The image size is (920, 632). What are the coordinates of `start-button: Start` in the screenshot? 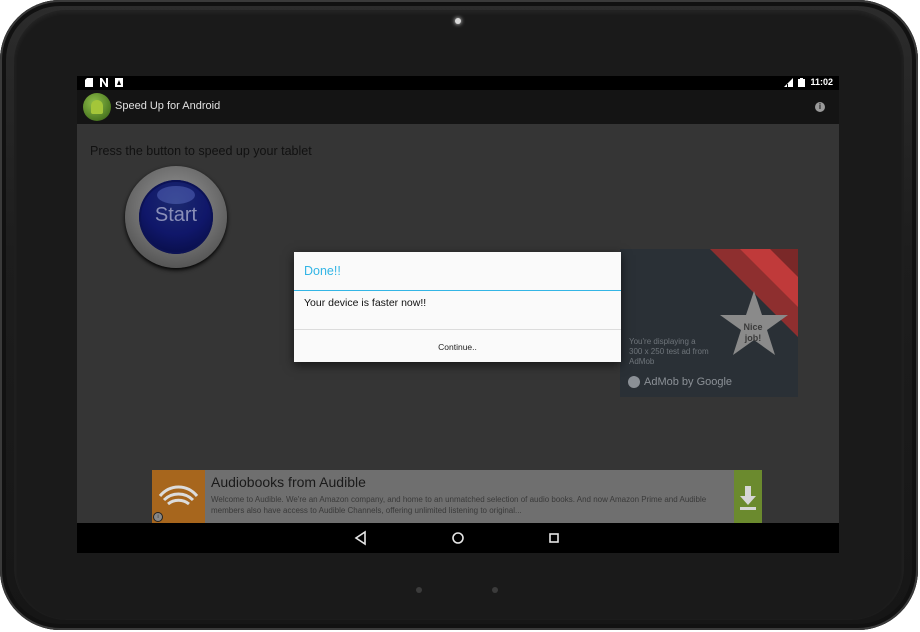 It's located at (176, 217).